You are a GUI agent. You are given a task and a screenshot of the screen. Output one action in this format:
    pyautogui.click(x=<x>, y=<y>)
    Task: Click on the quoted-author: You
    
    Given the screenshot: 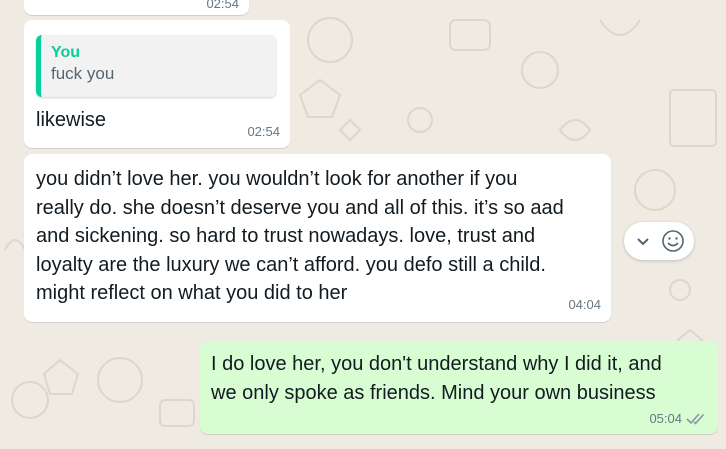 What is the action you would take?
    pyautogui.click(x=66, y=52)
    